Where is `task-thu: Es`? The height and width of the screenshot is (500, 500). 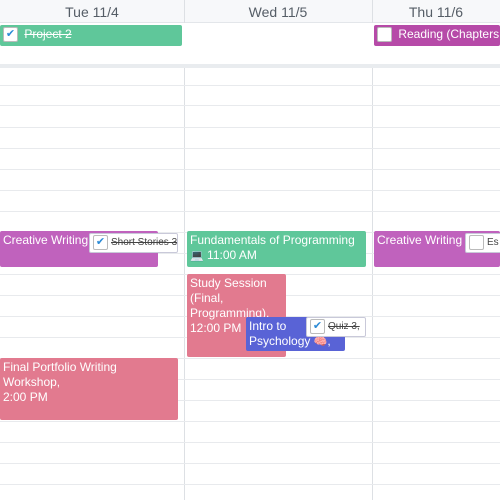 task-thu: Es is located at coordinates (482, 243).